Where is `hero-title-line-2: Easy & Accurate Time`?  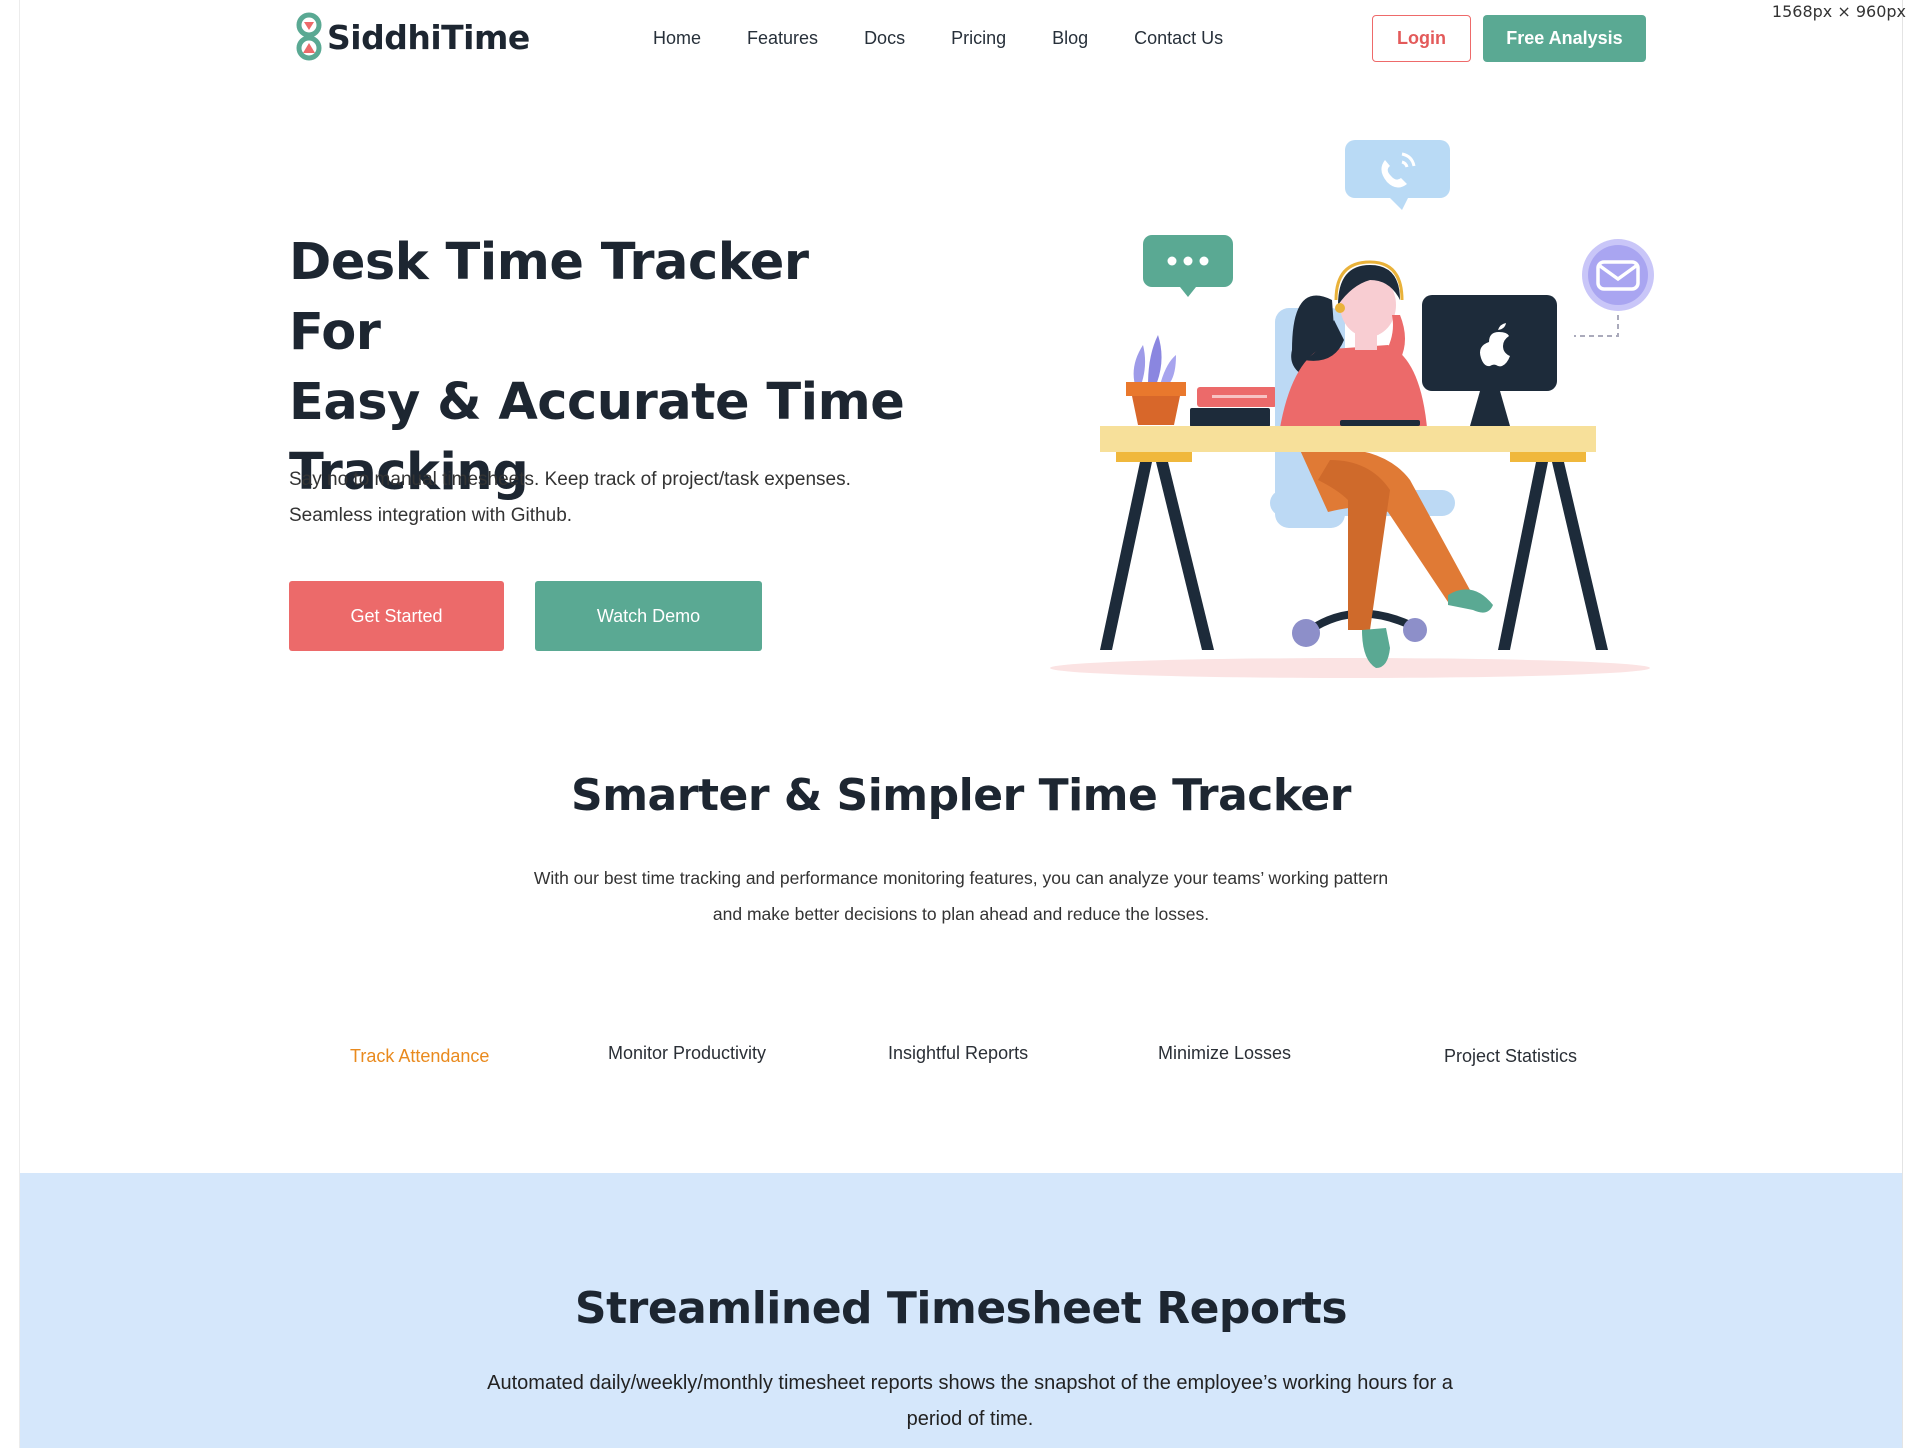 hero-title-line-2: Easy & Accurate Time is located at coordinates (597, 402).